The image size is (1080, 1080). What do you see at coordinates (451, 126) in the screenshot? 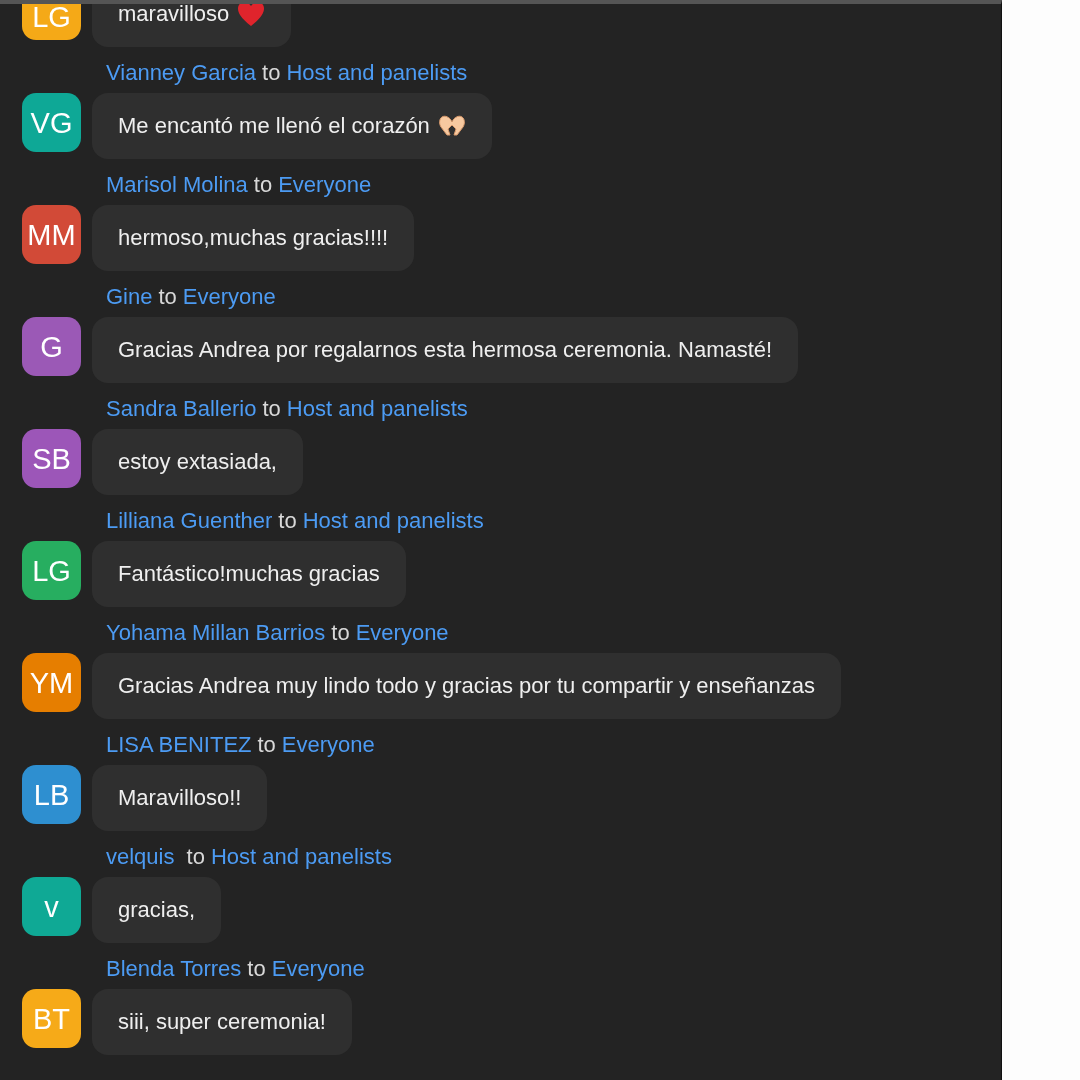
I see `heart-hands-icon` at bounding box center [451, 126].